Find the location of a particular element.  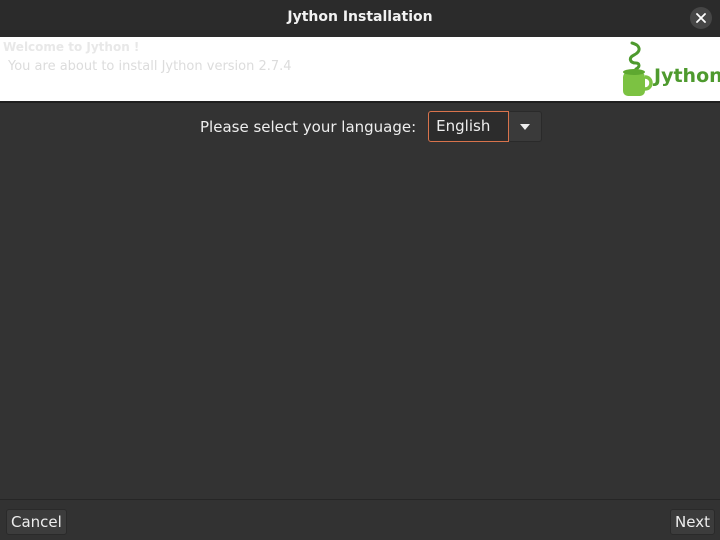

language-label: Please select your language: is located at coordinates (308, 126).